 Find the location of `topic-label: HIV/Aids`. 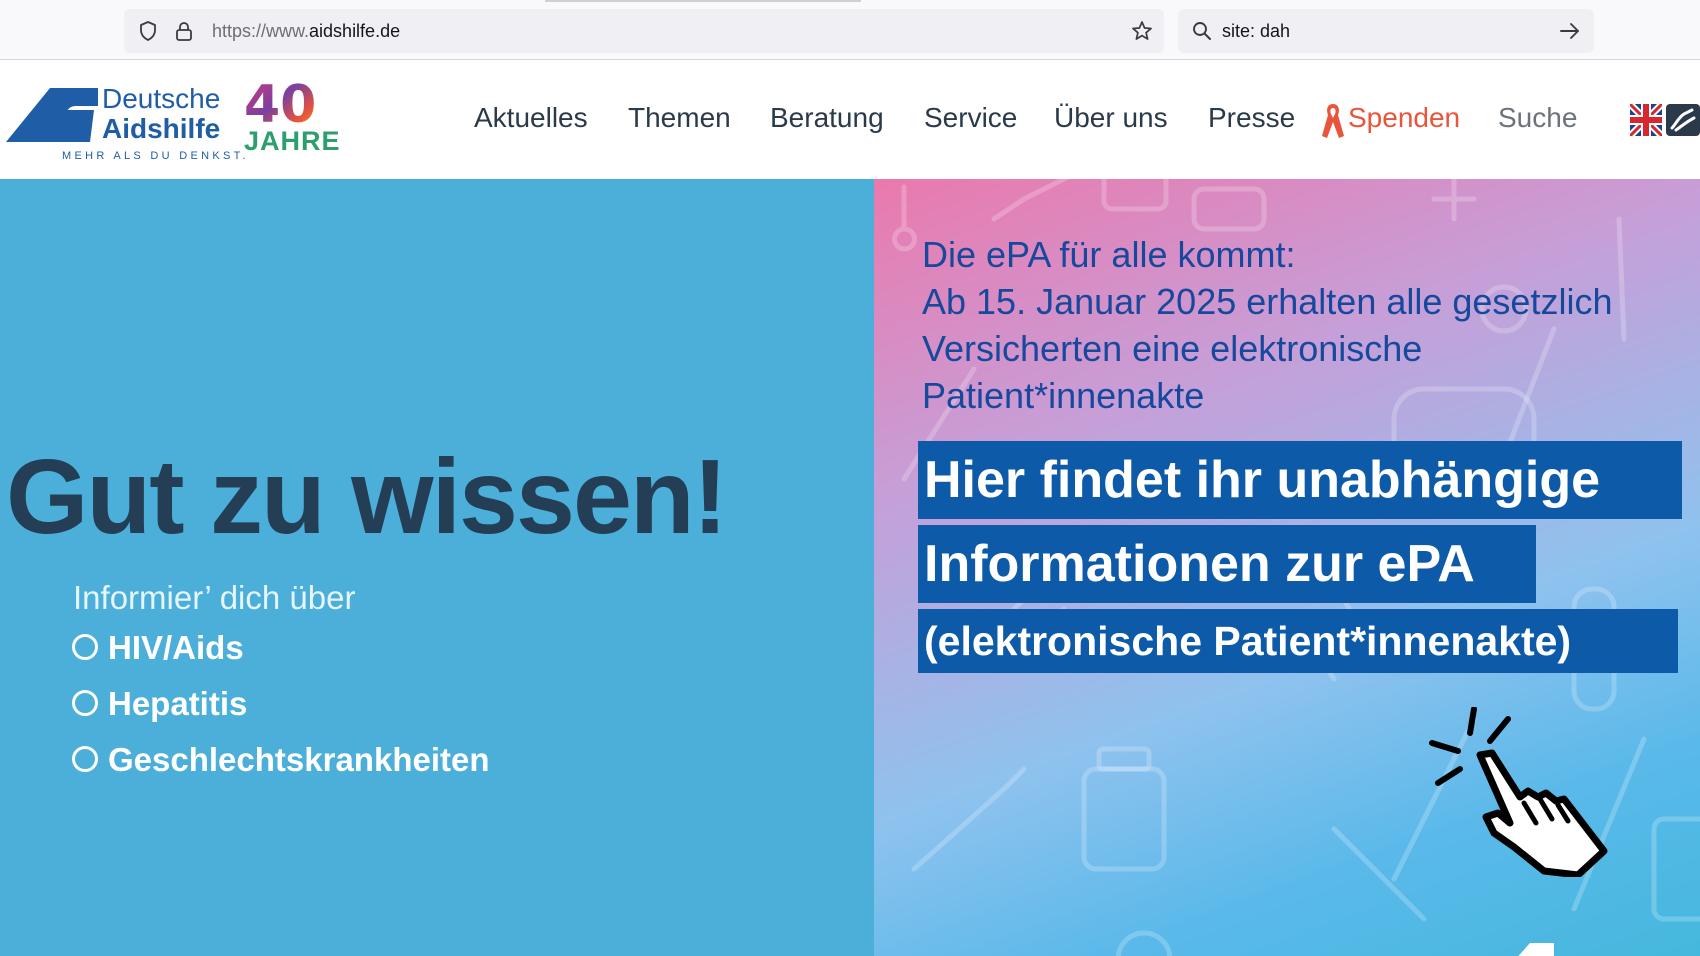

topic-label: HIV/Aids is located at coordinates (176, 647).